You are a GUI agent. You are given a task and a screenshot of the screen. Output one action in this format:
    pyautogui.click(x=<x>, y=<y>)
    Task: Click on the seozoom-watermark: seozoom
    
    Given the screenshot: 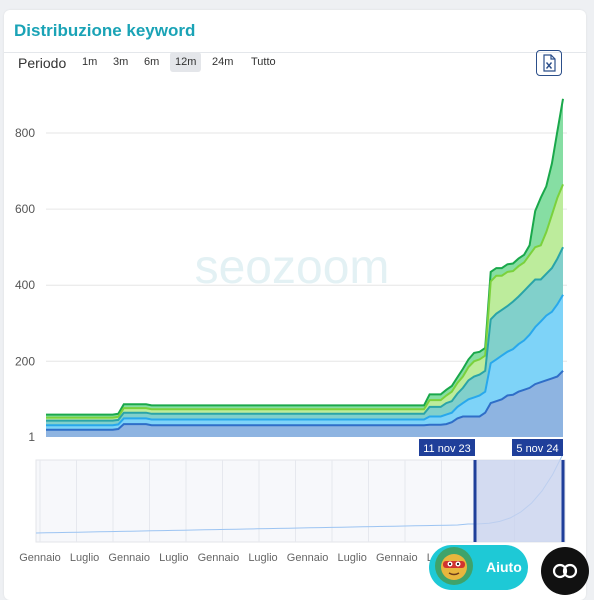 What is the action you would take?
    pyautogui.click(x=292, y=267)
    